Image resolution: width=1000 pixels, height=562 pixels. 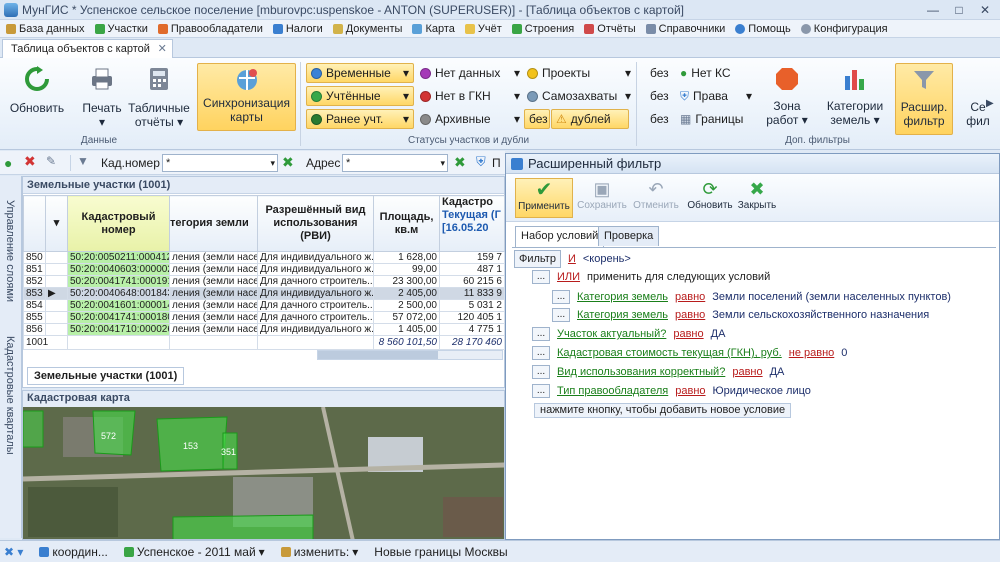 What do you see at coordinates (483, 29) in the screenshot?
I see `menu-item-accounting: Учёт` at bounding box center [483, 29].